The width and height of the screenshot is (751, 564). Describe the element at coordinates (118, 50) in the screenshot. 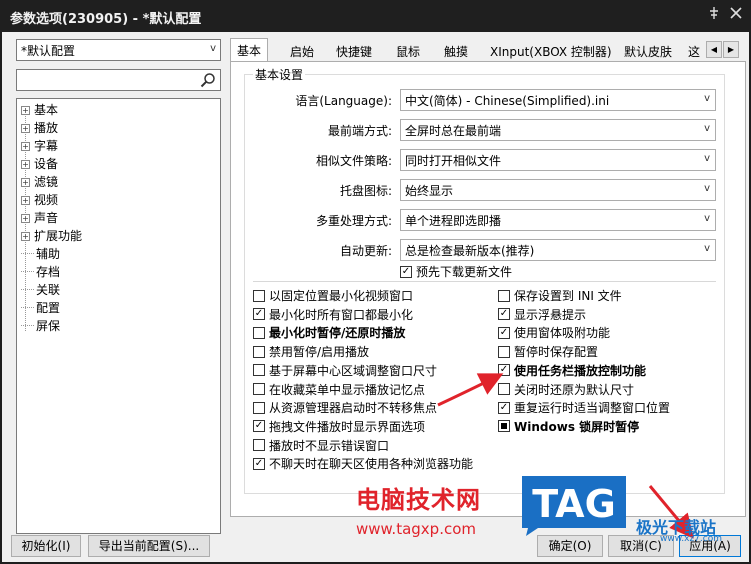

I see `profile-select: *默认配置 v` at that location.